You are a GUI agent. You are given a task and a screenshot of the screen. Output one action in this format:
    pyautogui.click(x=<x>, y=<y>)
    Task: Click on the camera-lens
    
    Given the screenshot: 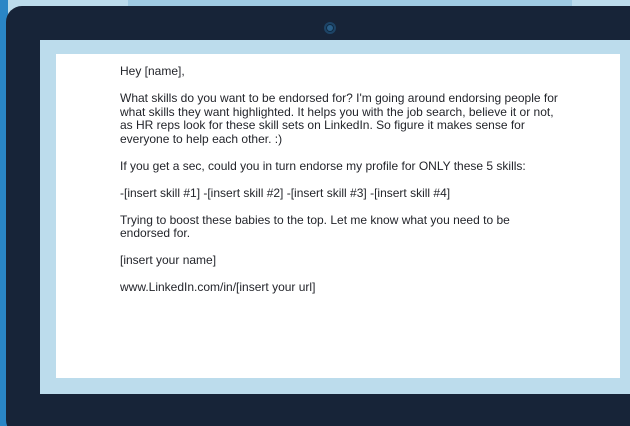 What is the action you would take?
    pyautogui.click(x=330, y=28)
    